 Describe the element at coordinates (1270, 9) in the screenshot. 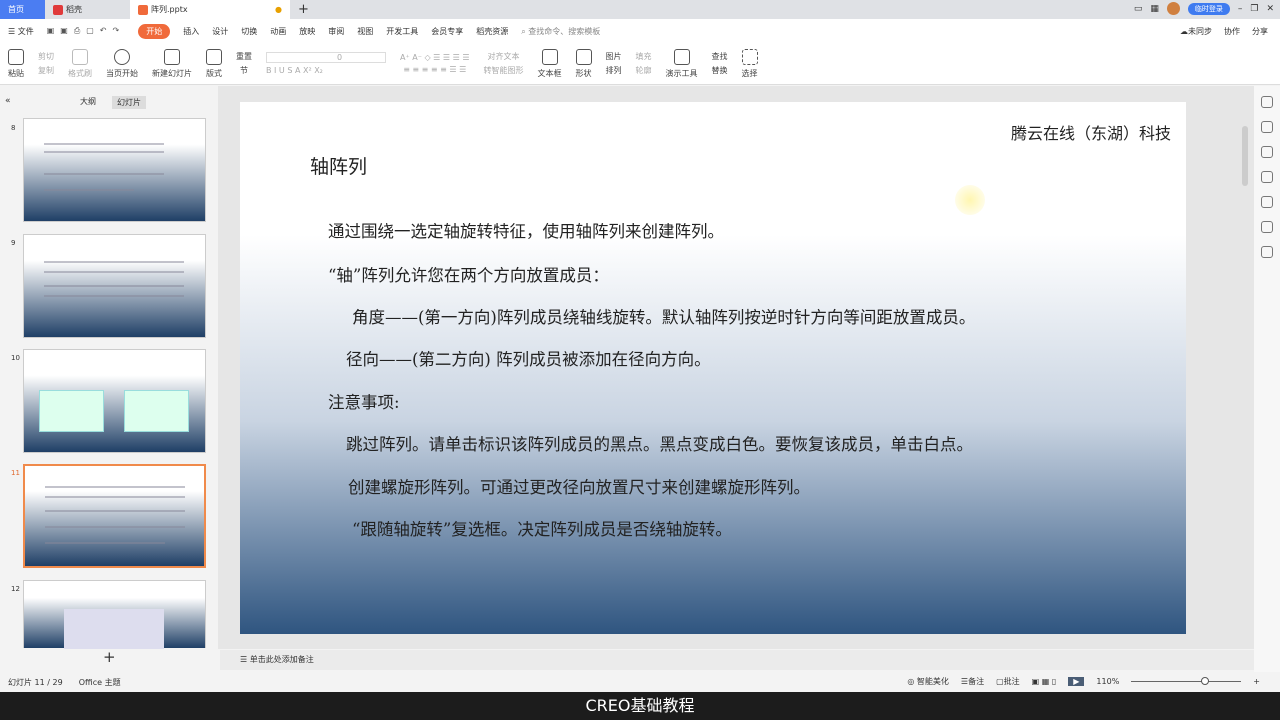

I see `close-button: ✕` at that location.